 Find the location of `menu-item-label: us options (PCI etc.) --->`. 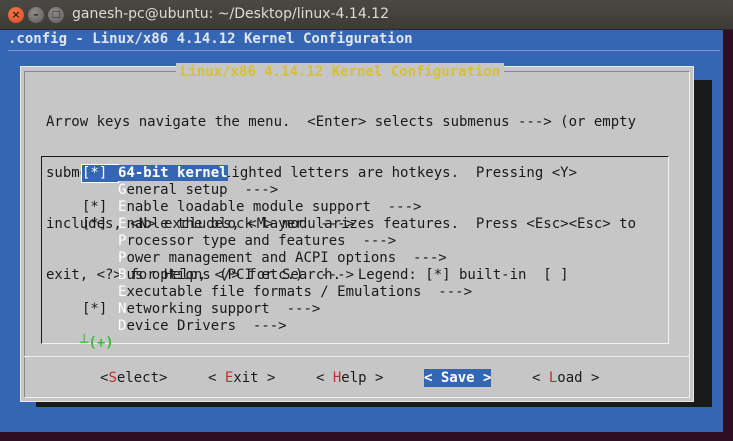

menu-item-label: us options (PCI etc.) ---> is located at coordinates (240, 275).